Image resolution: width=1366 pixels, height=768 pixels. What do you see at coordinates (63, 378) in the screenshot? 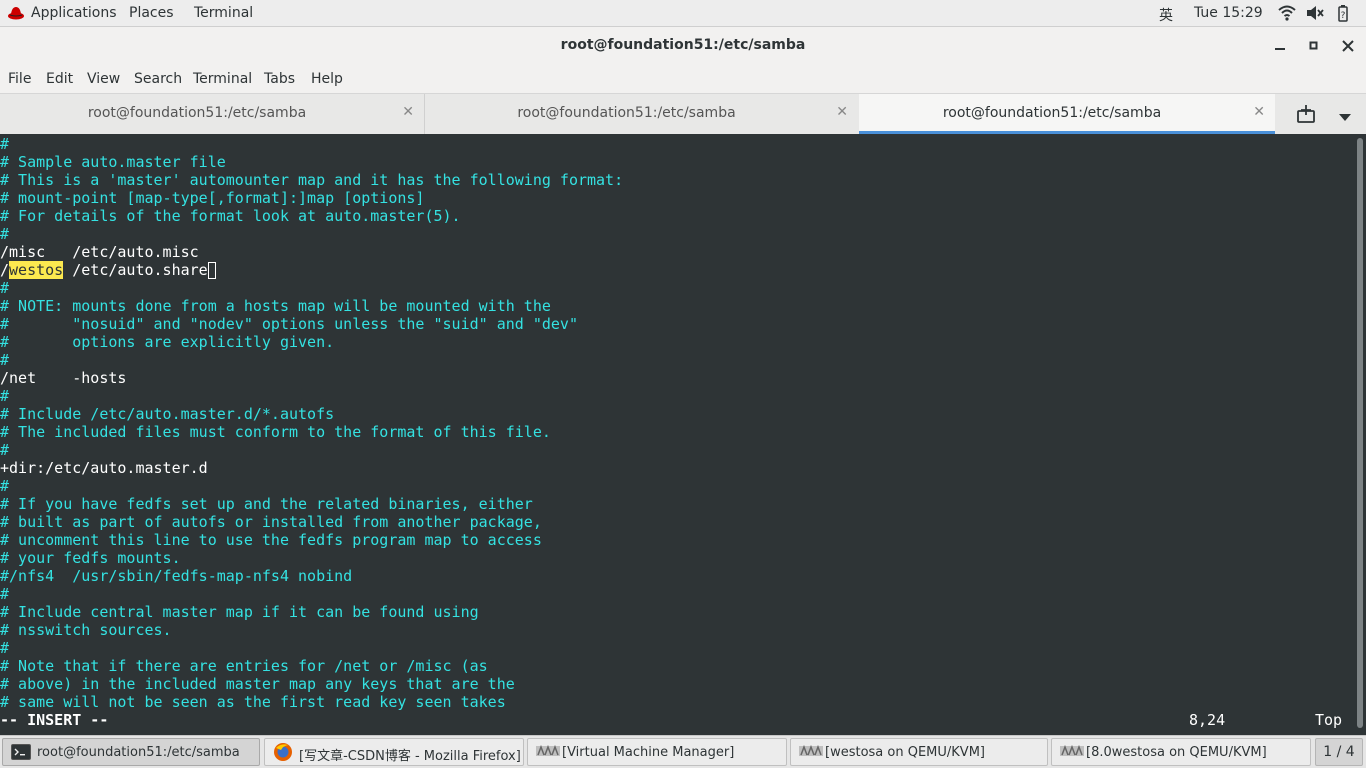
I see `terminal-line: /net -hosts` at bounding box center [63, 378].